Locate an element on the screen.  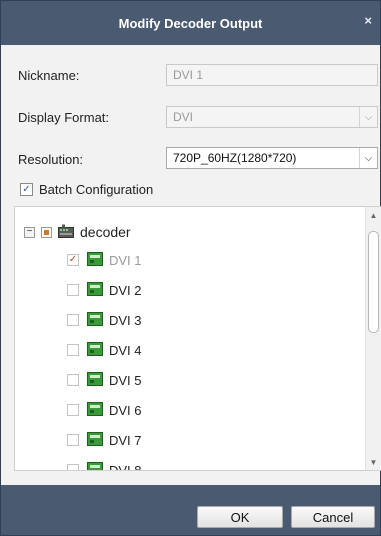
item-label: DVI 1 is located at coordinates (125, 260).